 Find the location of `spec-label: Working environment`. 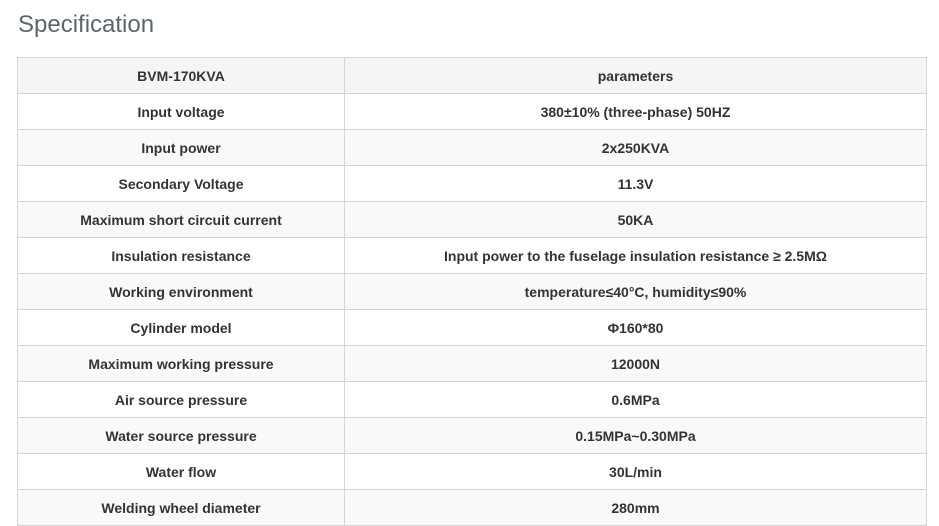

spec-label: Working environment is located at coordinates (181, 291).